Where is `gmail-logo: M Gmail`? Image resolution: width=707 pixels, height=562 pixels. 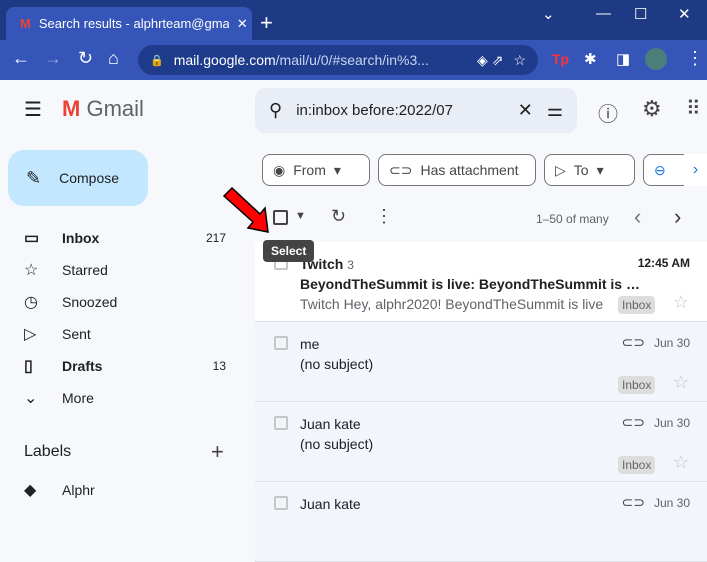
gmail-logo: M Gmail is located at coordinates (103, 109).